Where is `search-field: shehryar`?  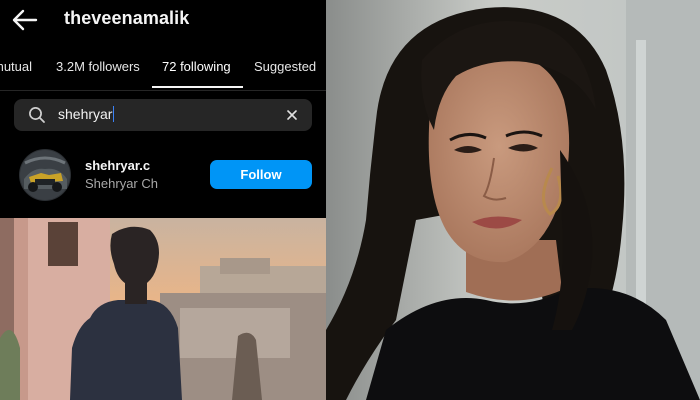
search-field: shehryar is located at coordinates (163, 115).